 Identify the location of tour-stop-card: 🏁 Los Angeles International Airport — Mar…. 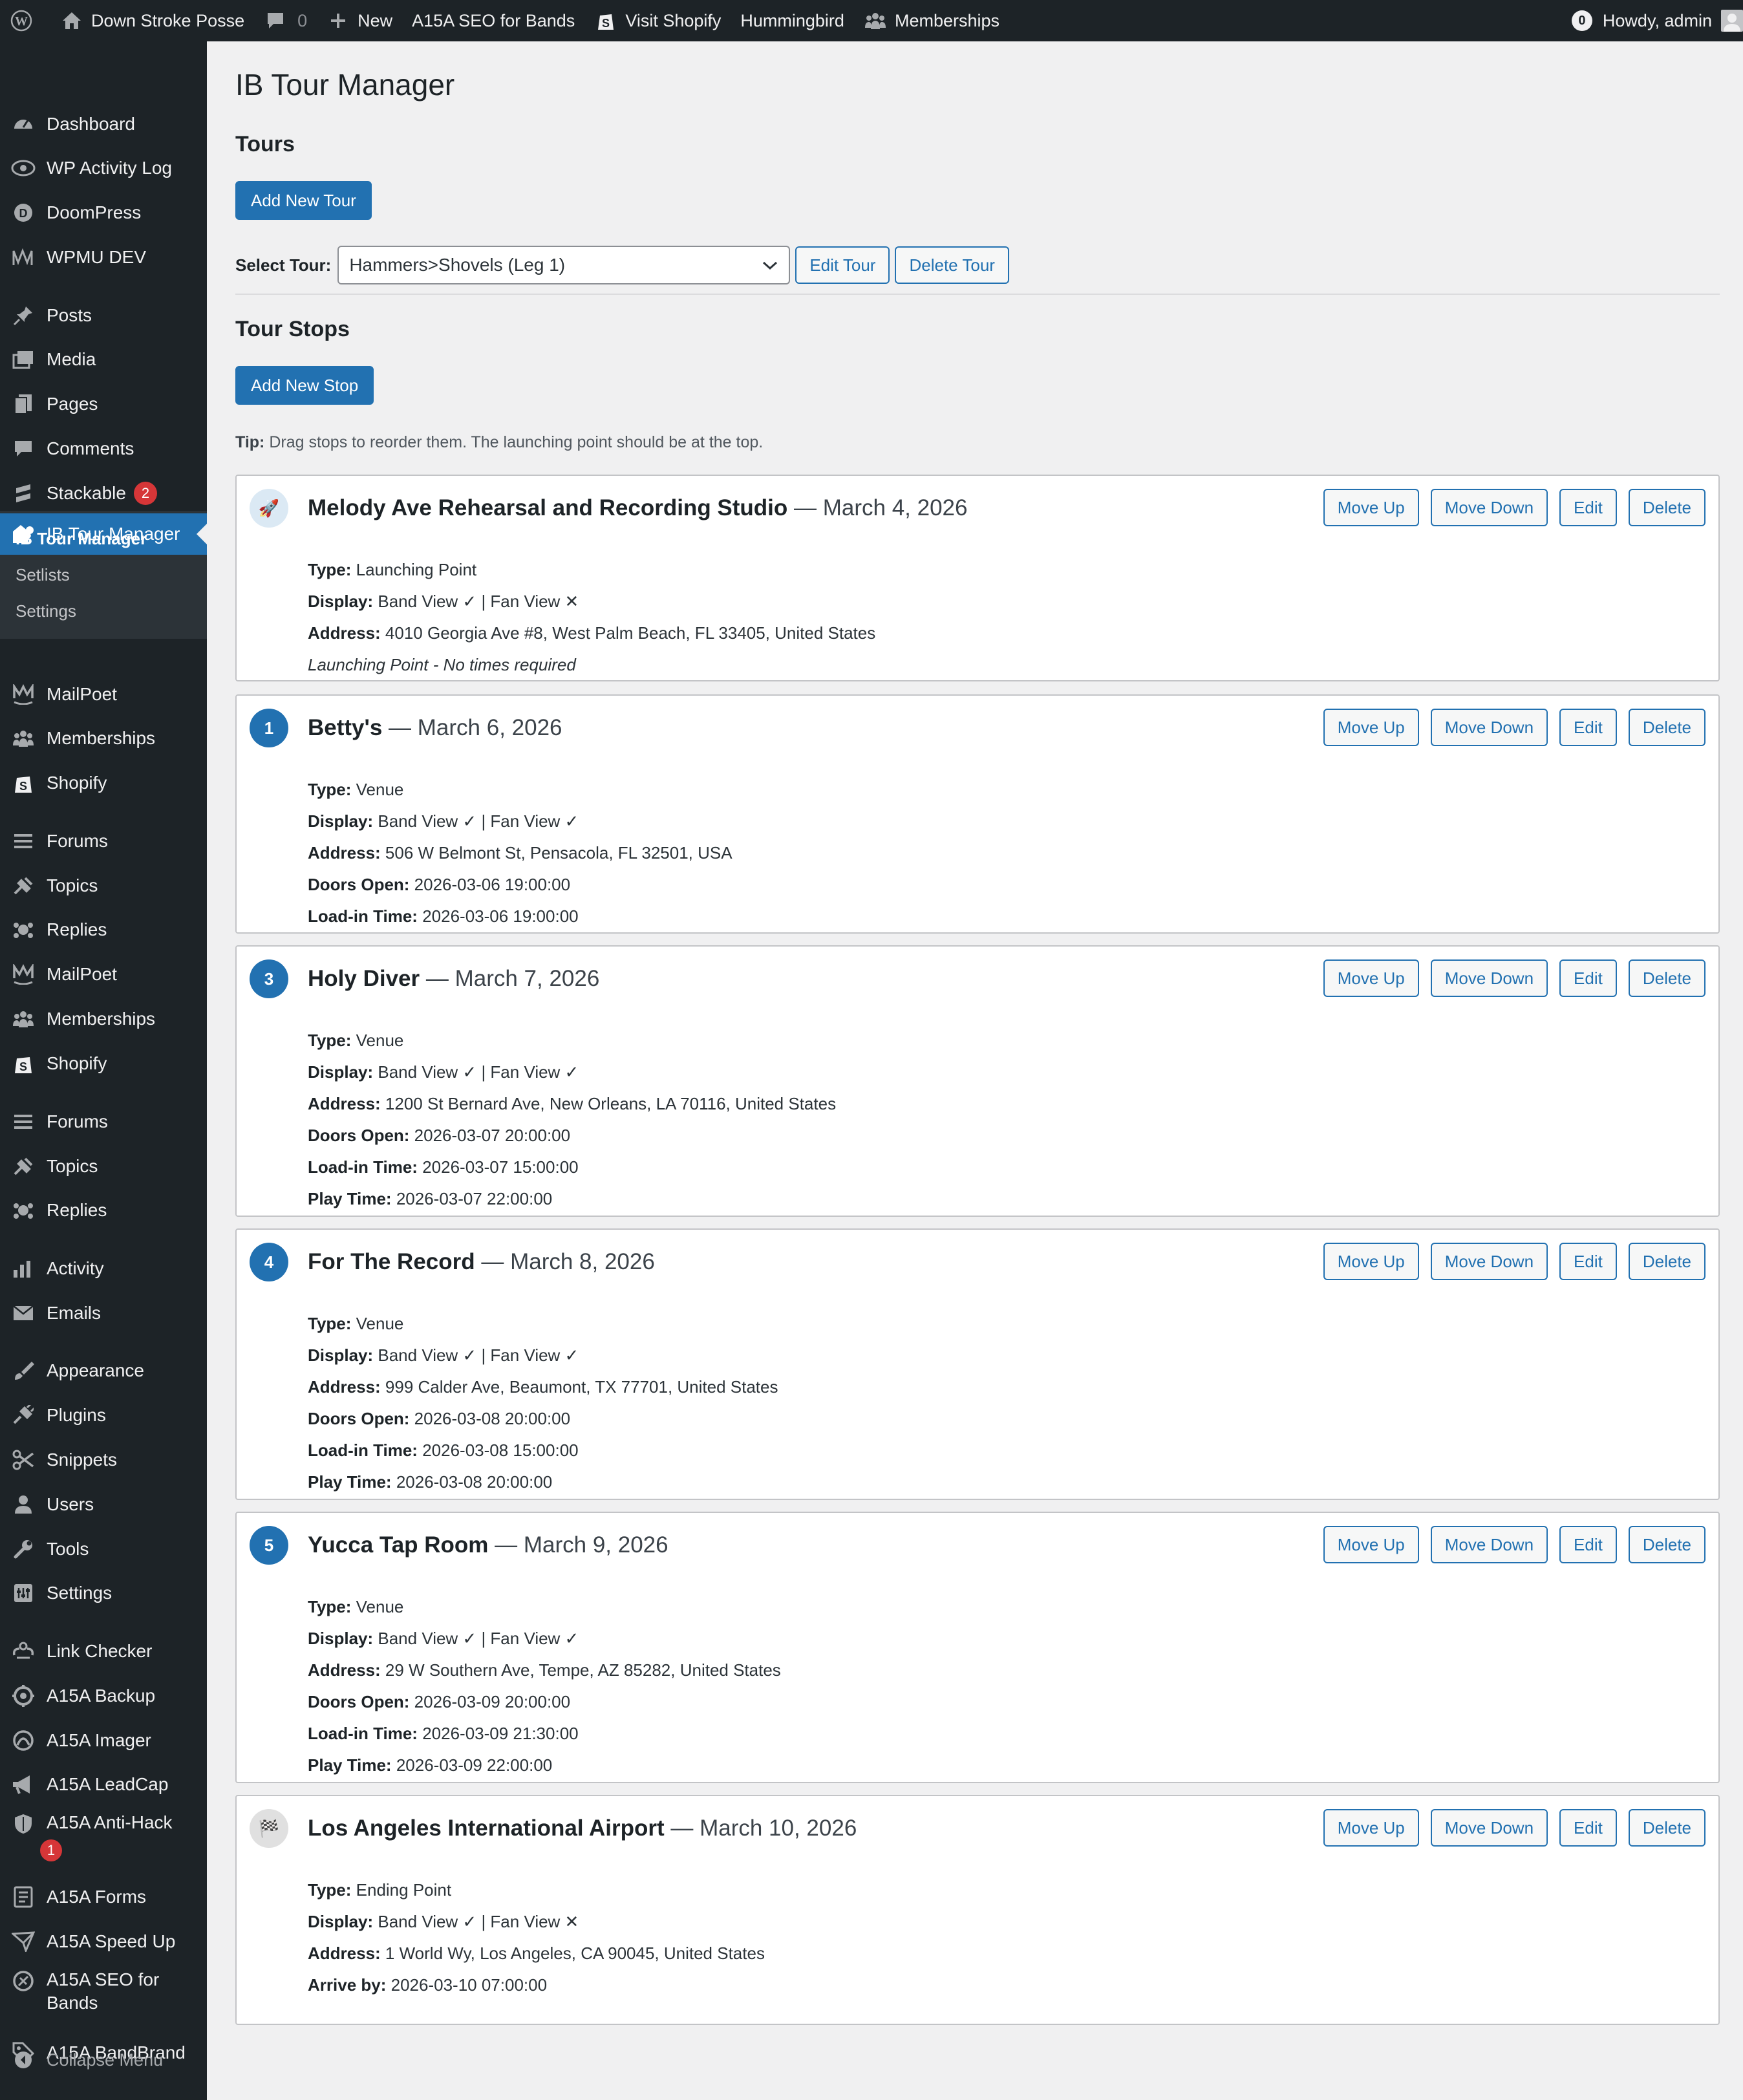
(977, 1910).